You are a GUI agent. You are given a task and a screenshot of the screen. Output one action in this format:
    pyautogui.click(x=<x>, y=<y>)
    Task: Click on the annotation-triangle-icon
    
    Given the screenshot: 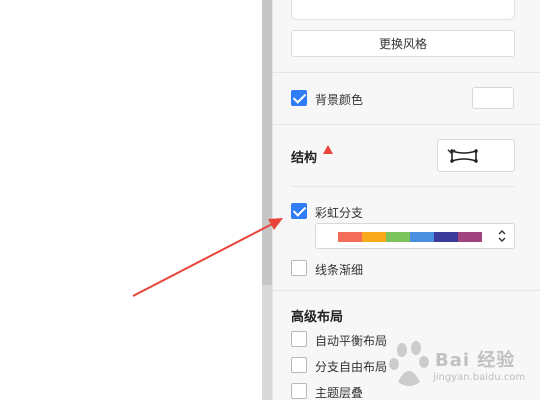 What is the action you would take?
    pyautogui.click(x=328, y=149)
    